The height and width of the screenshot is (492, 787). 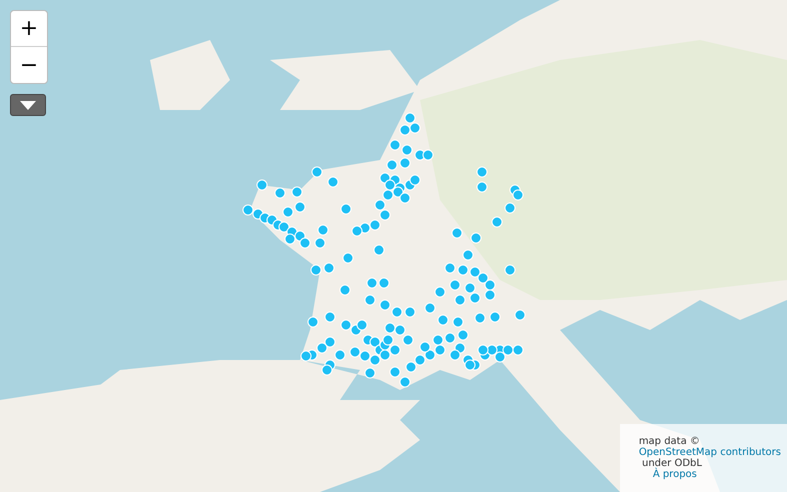 What do you see at coordinates (709, 452) in the screenshot?
I see `openstreetmap-link: OpenStreetMap contributors` at bounding box center [709, 452].